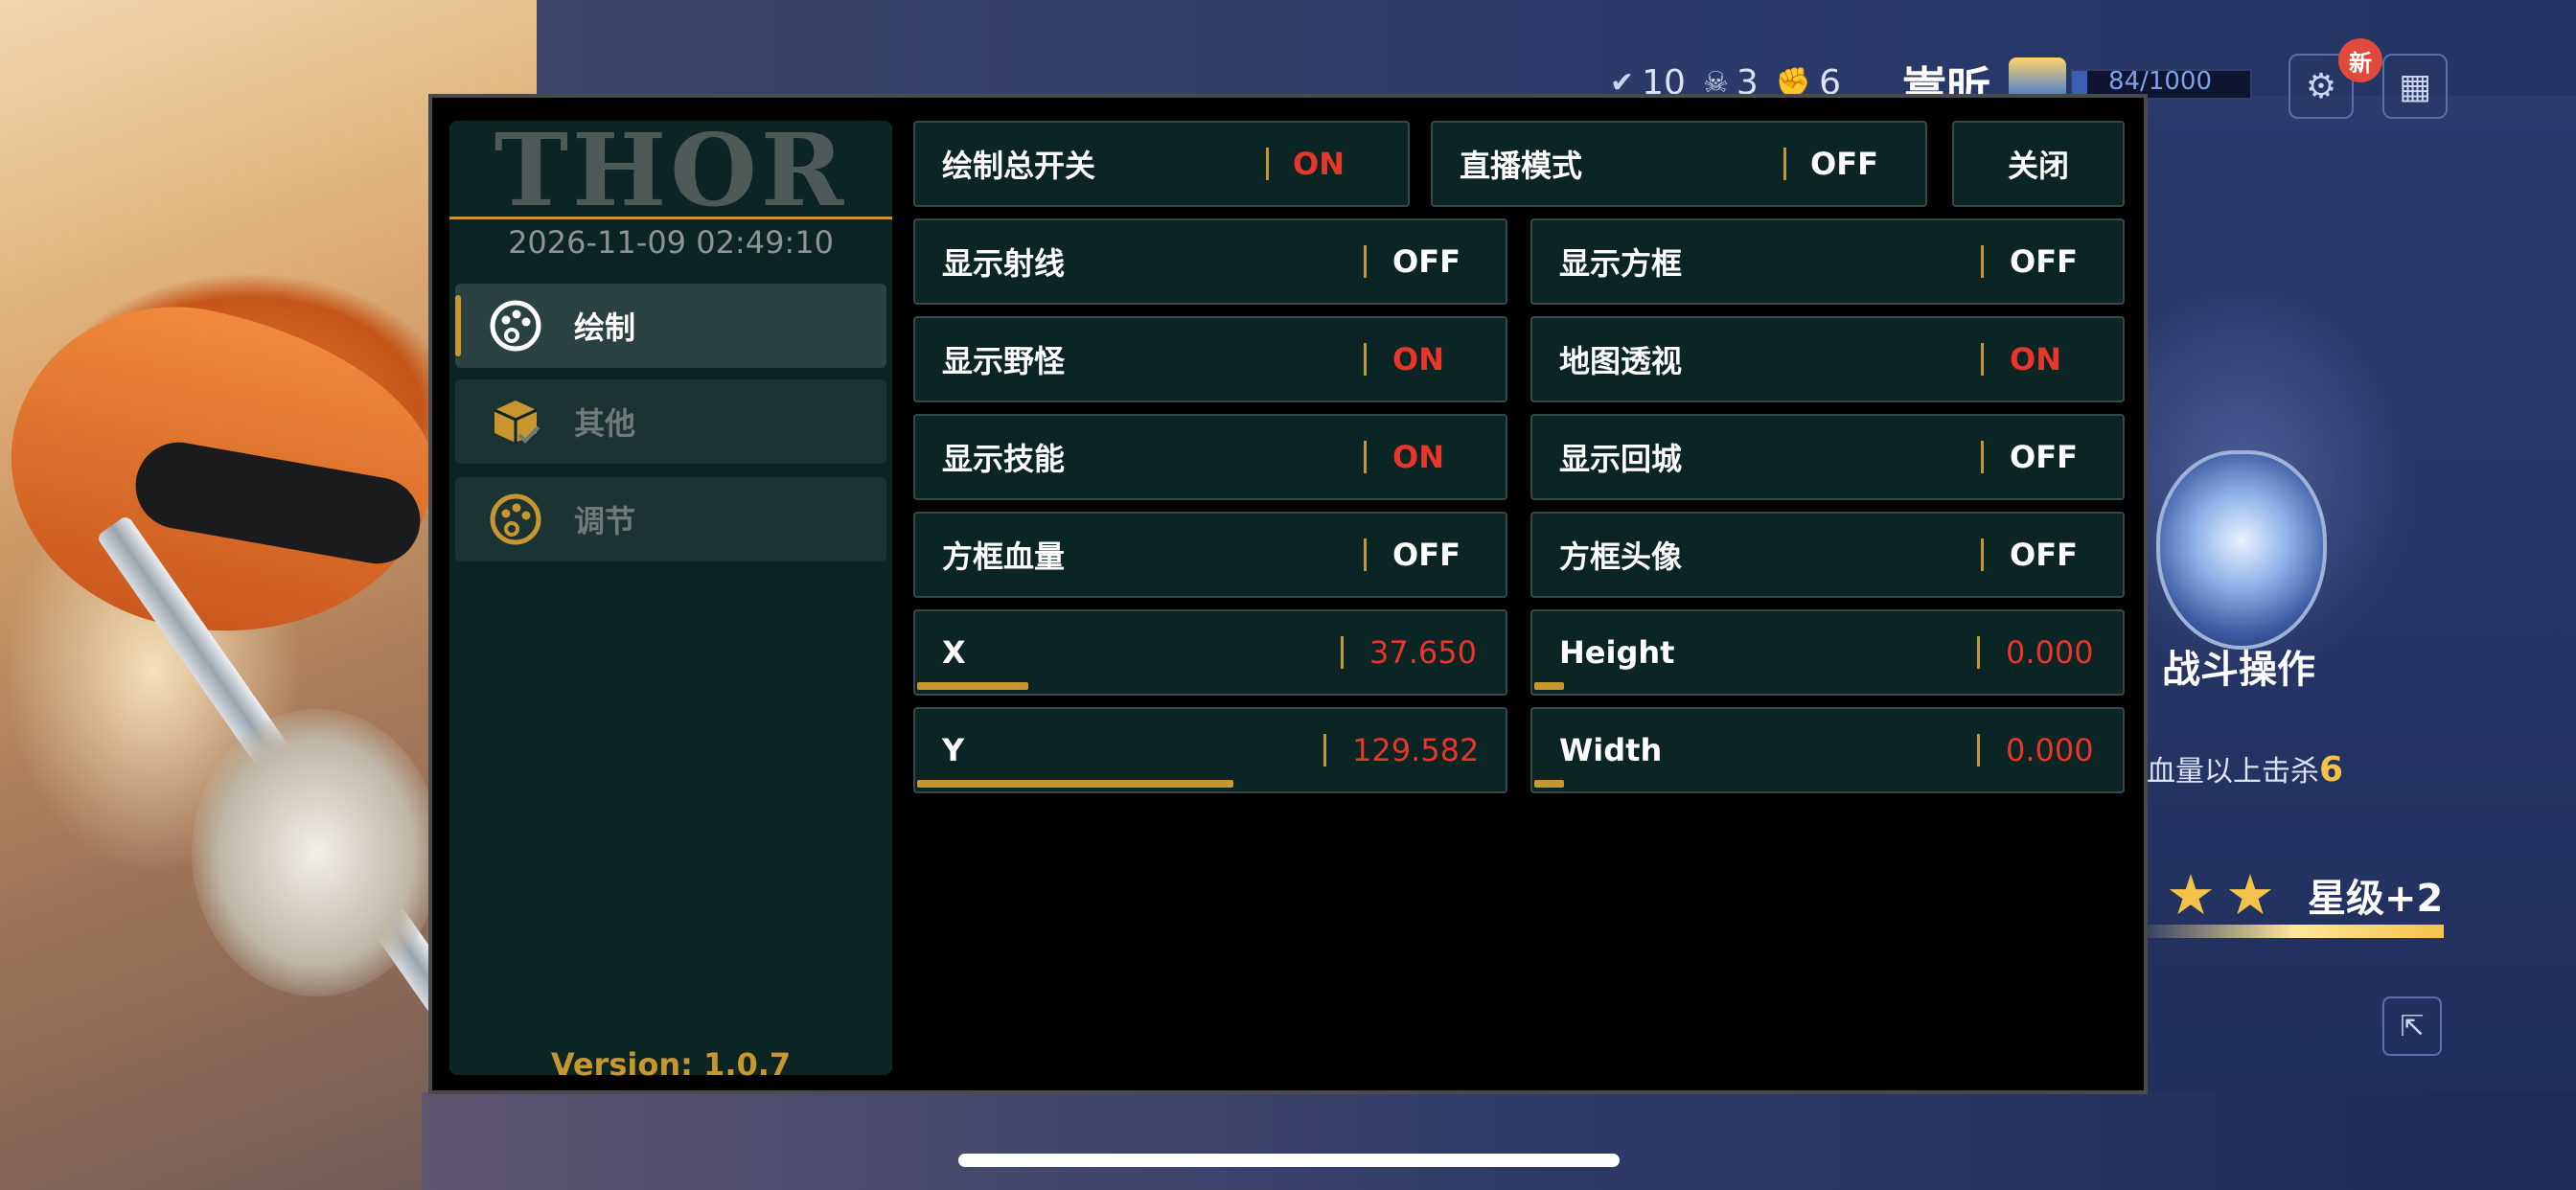 The image size is (2576, 1190). I want to click on slider-x: X 37.650, so click(1210, 653).